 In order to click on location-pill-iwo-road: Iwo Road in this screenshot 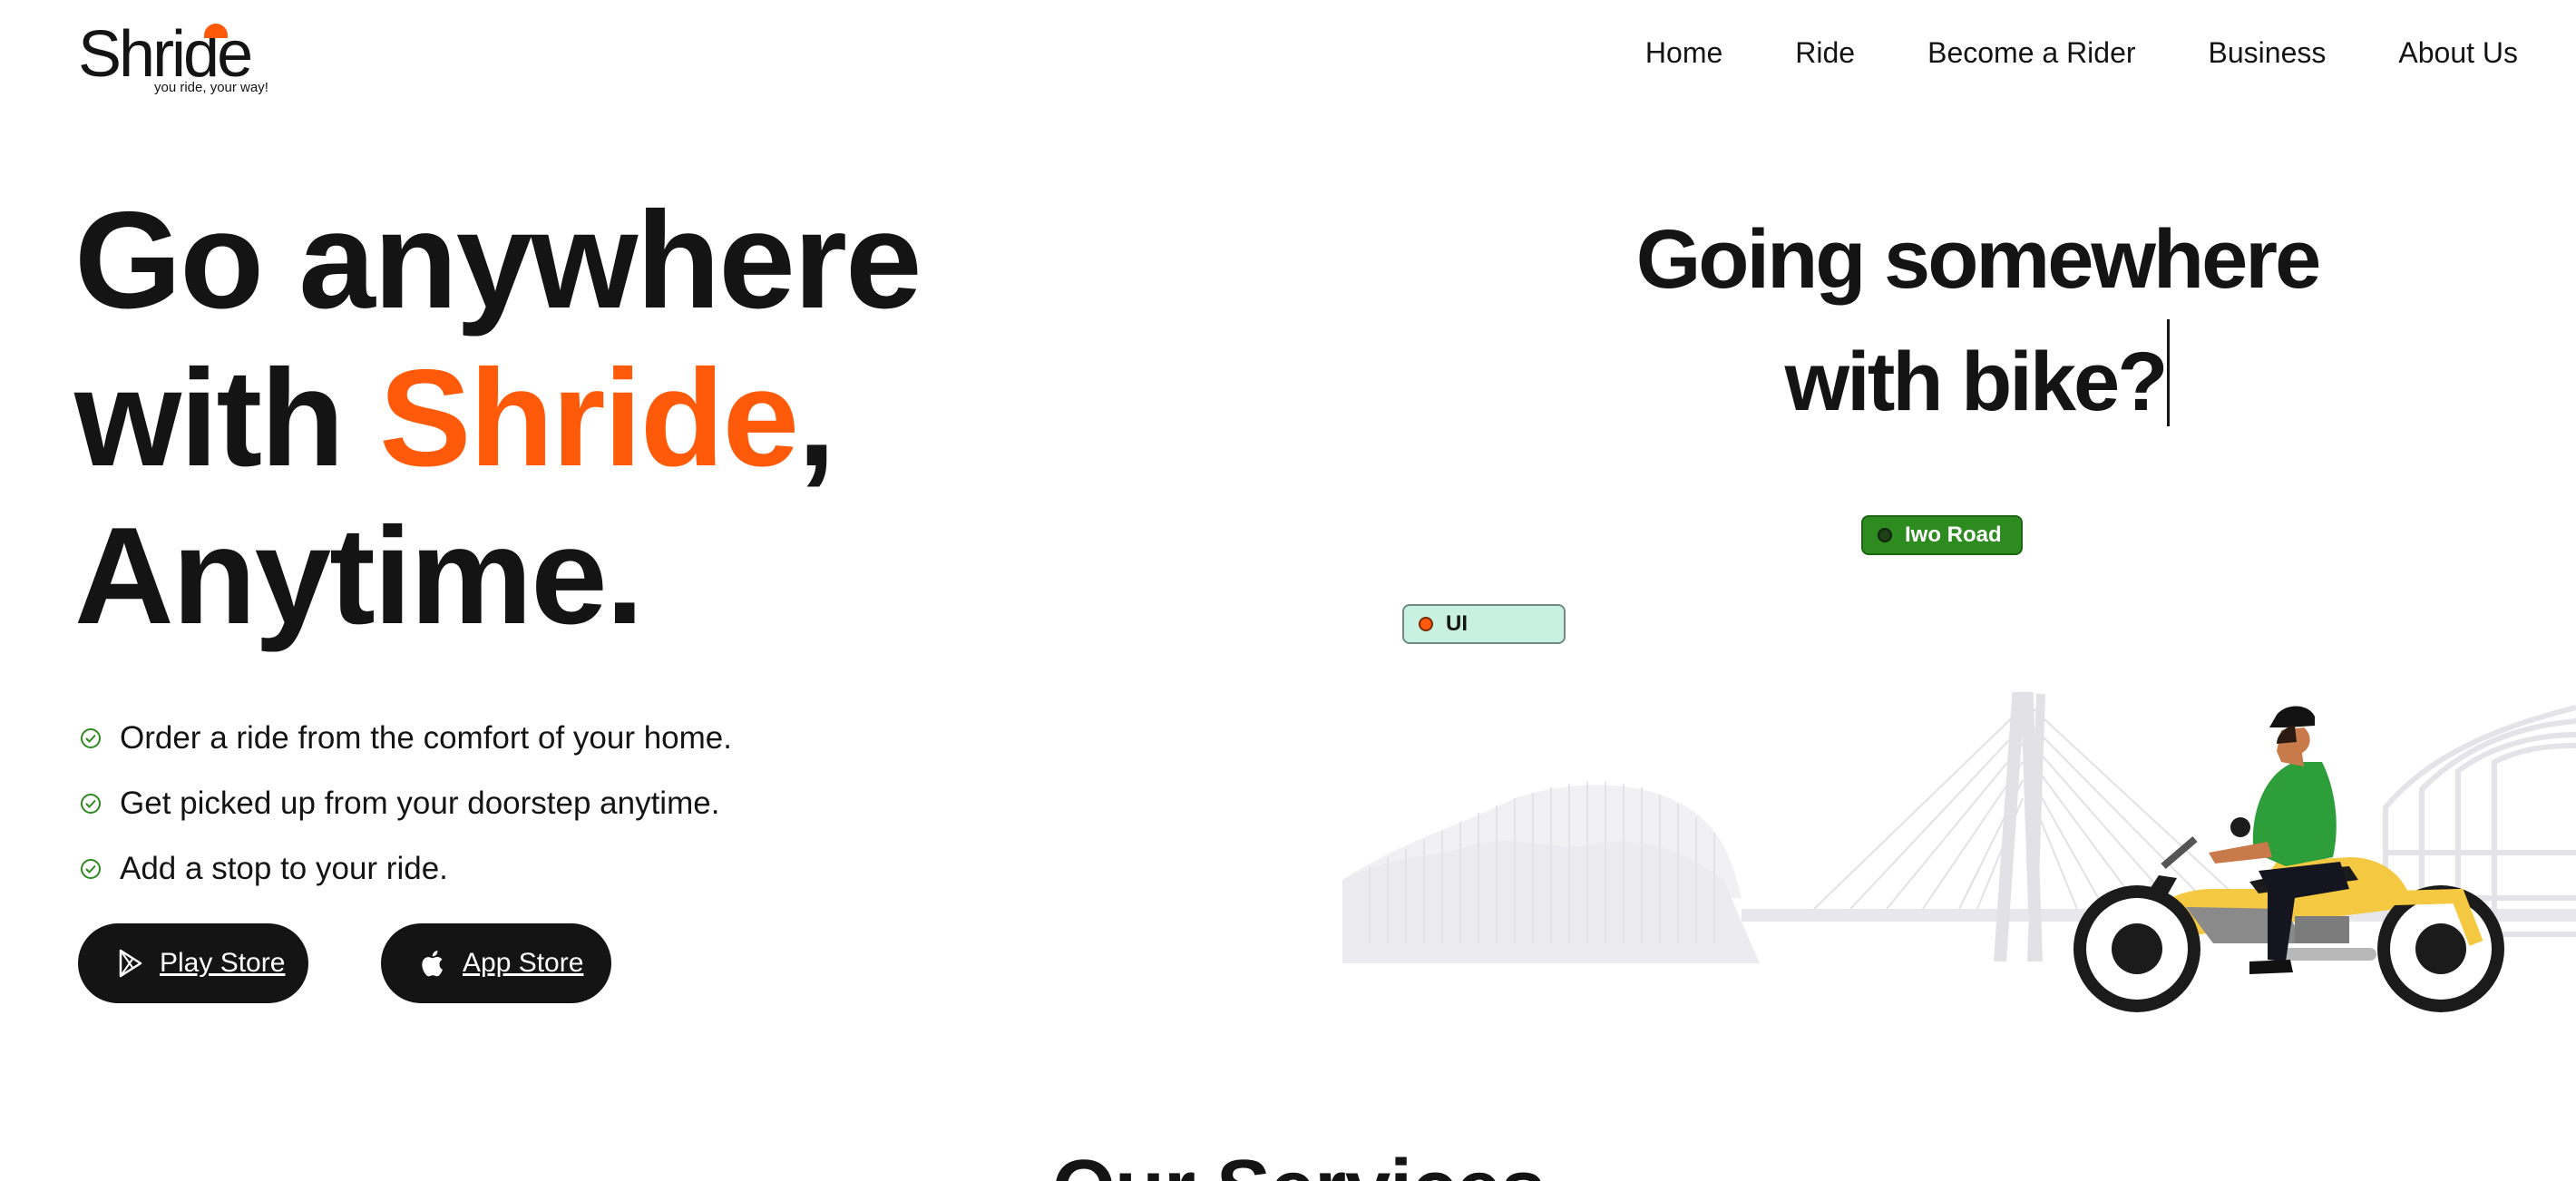, I will do `click(1942, 535)`.